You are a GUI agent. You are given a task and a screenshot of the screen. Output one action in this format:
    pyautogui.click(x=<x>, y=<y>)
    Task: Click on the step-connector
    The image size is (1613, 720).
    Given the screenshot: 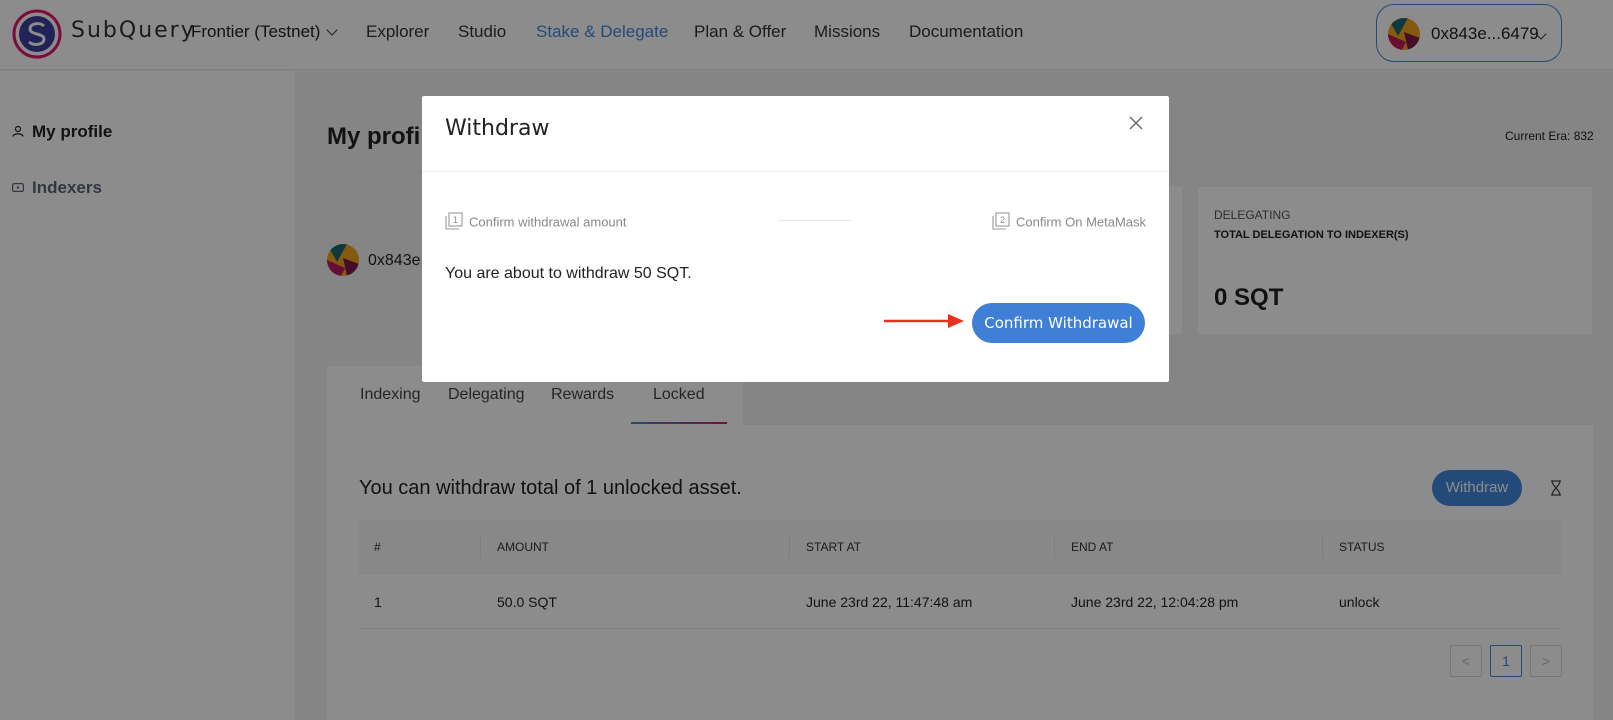 What is the action you would take?
    pyautogui.click(x=815, y=220)
    